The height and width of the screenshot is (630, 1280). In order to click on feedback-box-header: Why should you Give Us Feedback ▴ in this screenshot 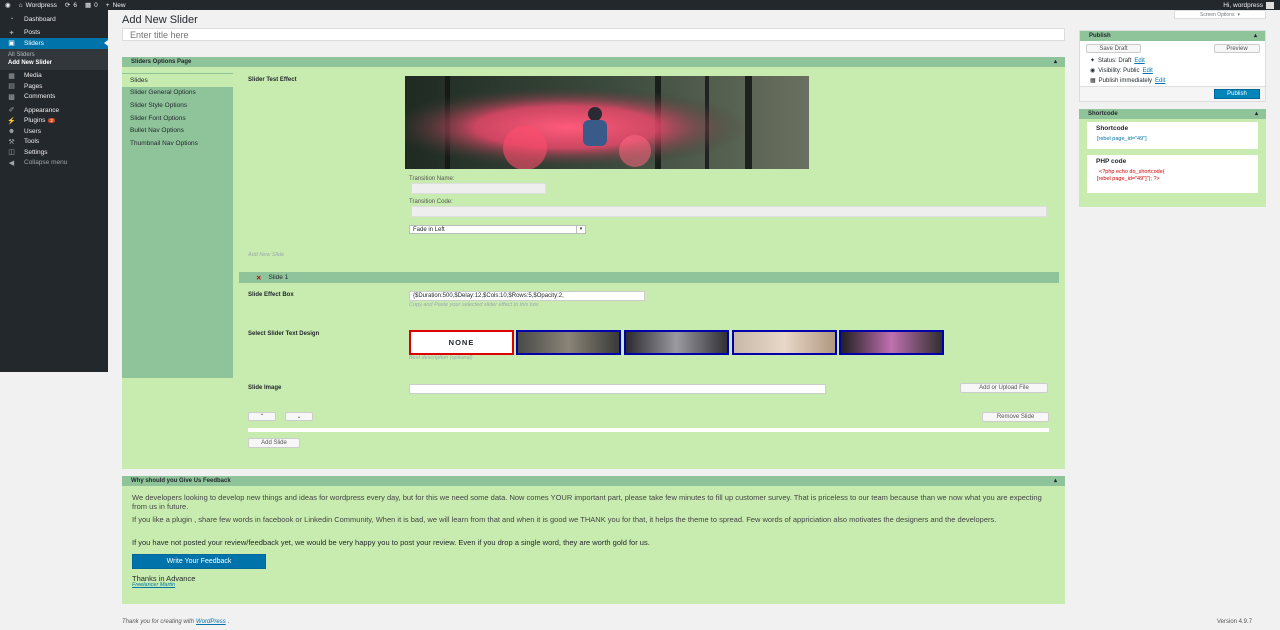, I will do `click(593, 481)`.